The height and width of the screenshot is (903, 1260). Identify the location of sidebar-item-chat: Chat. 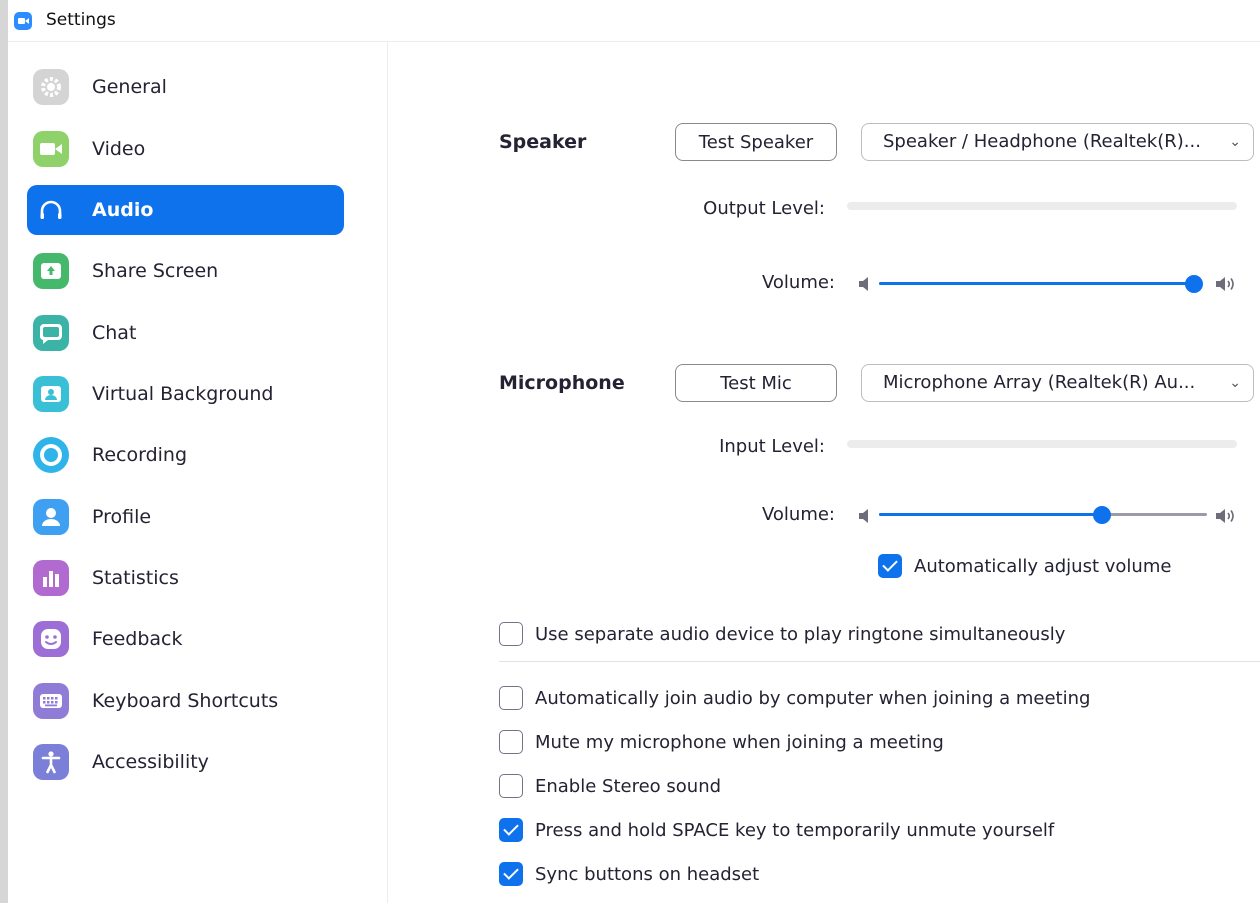
(185, 333).